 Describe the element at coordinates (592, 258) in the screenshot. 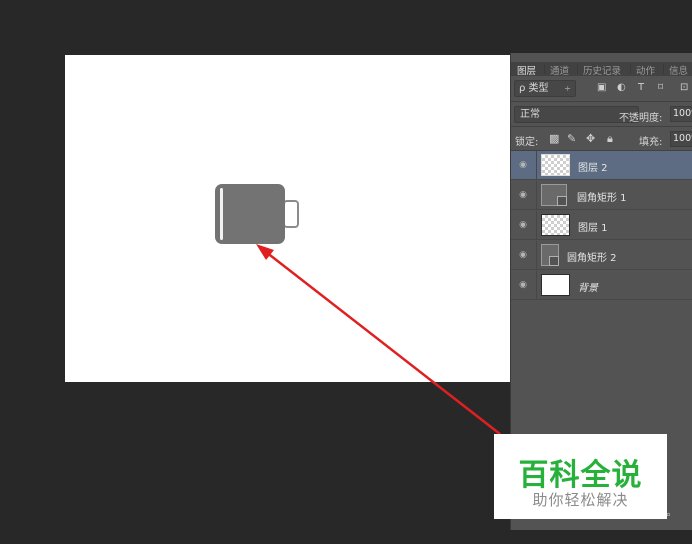

I see `layer-name: 圆角矩形 2` at that location.